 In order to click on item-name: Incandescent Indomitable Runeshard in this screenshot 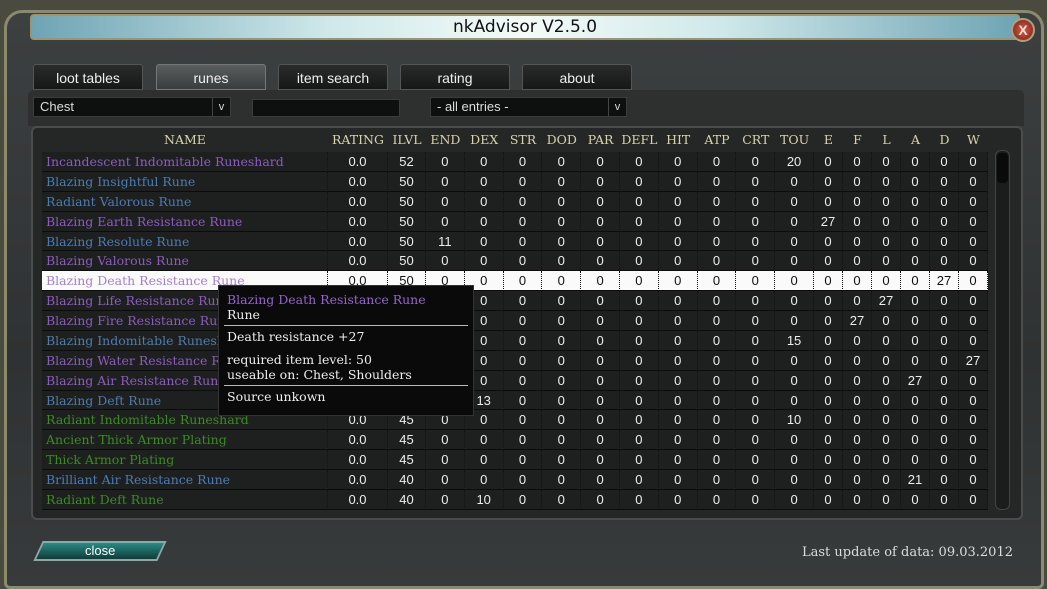, I will do `click(185, 162)`.